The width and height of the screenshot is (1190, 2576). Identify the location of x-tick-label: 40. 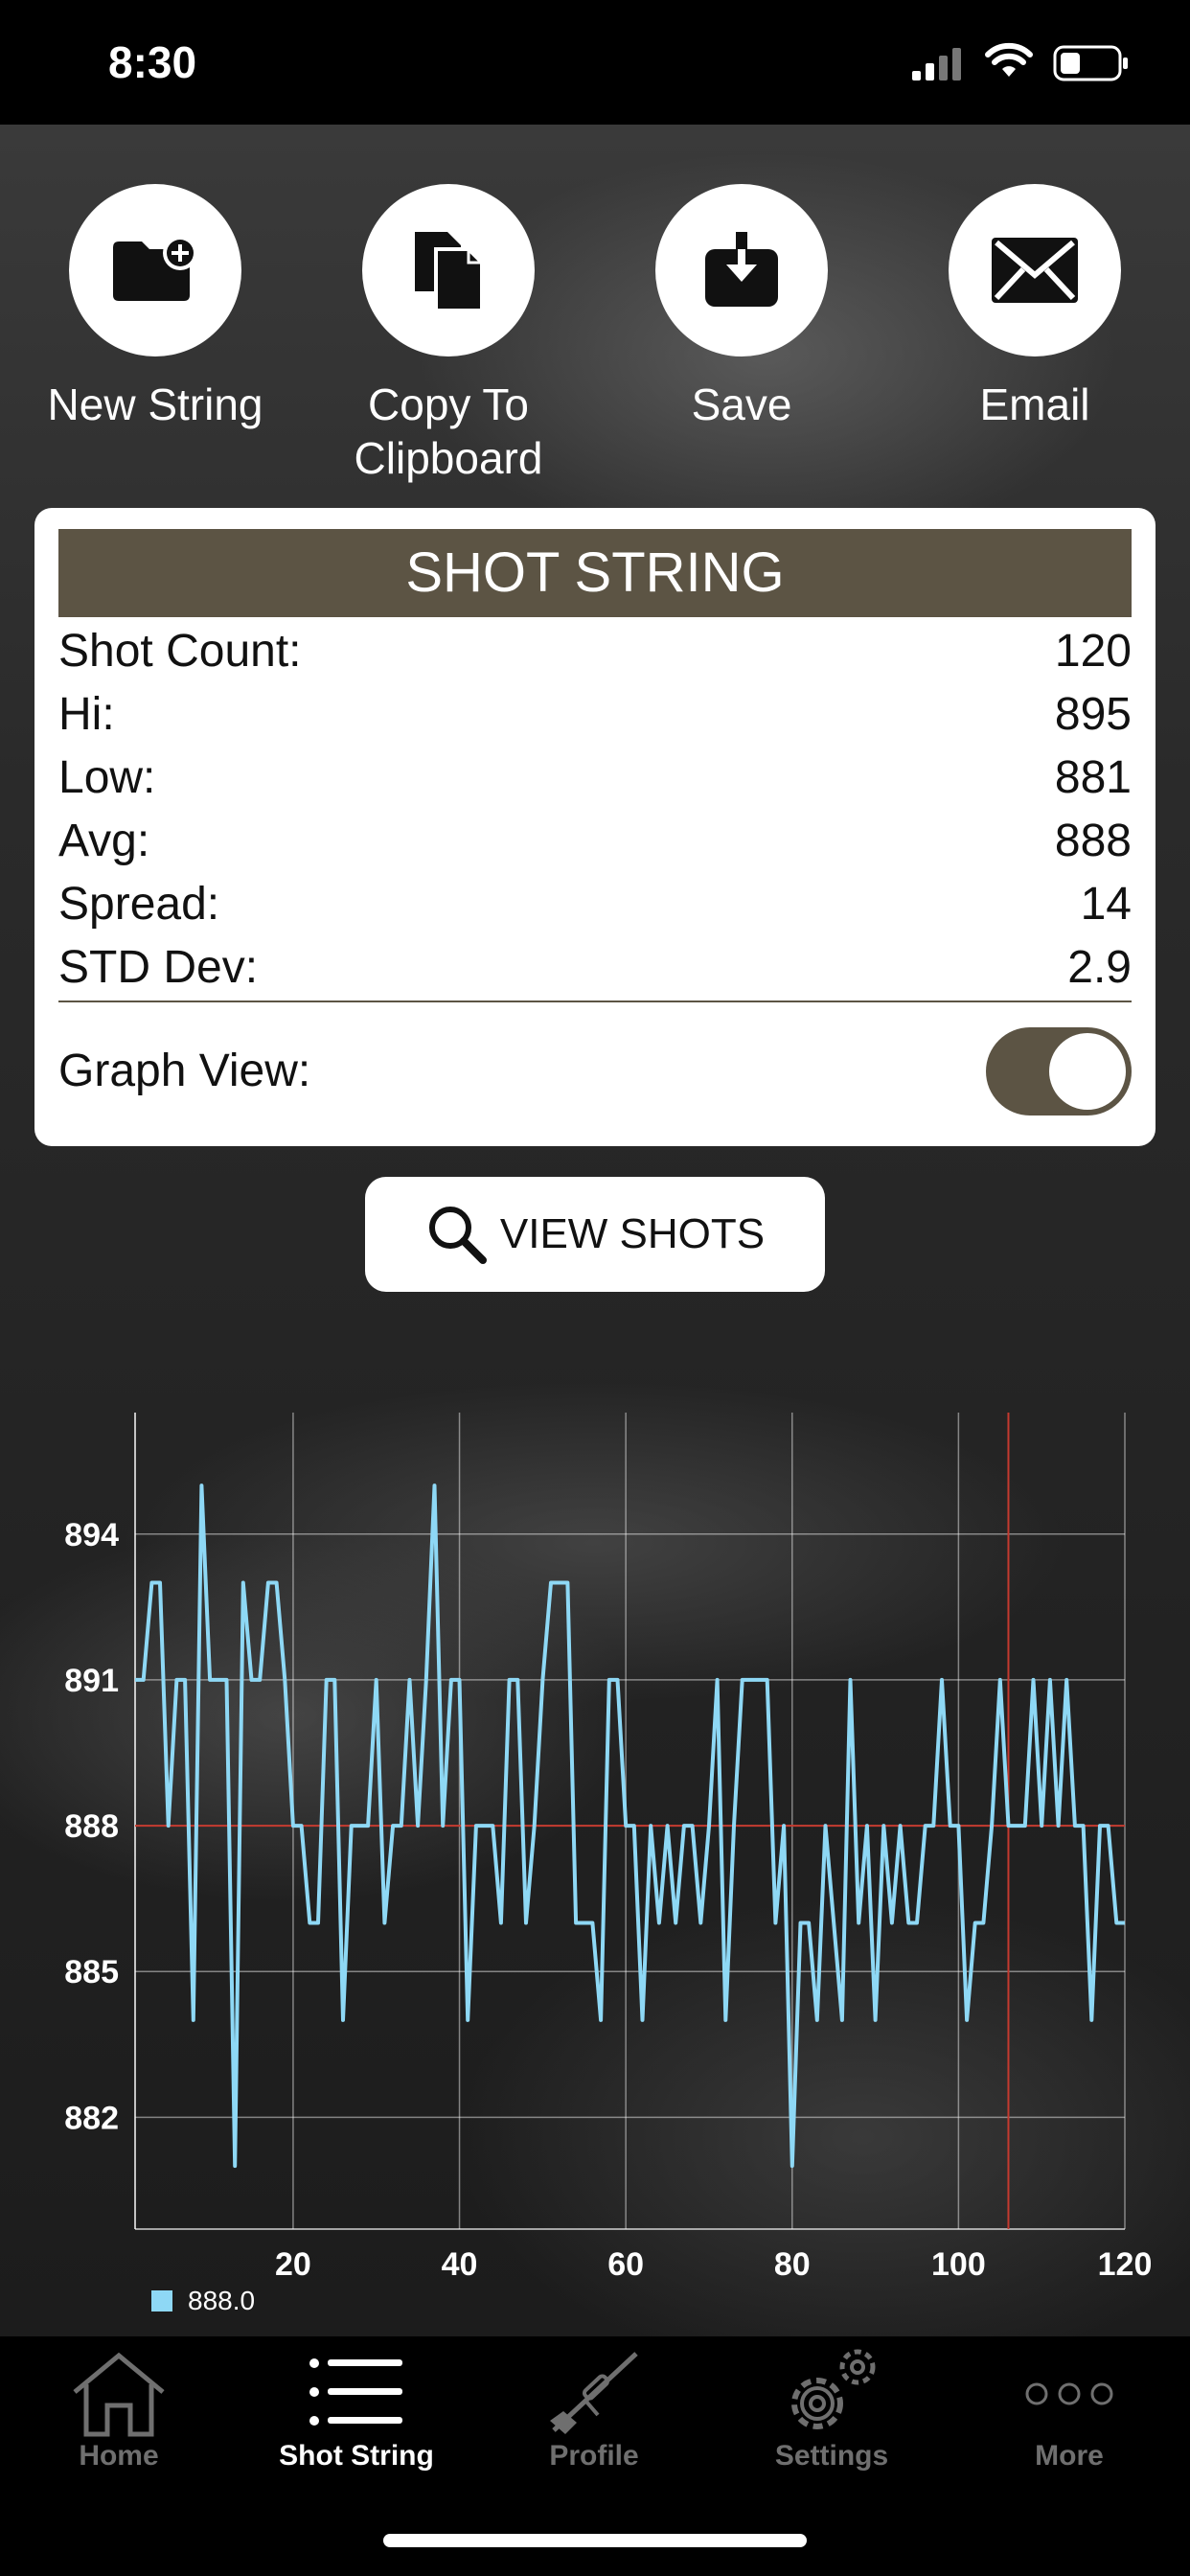
(460, 2264).